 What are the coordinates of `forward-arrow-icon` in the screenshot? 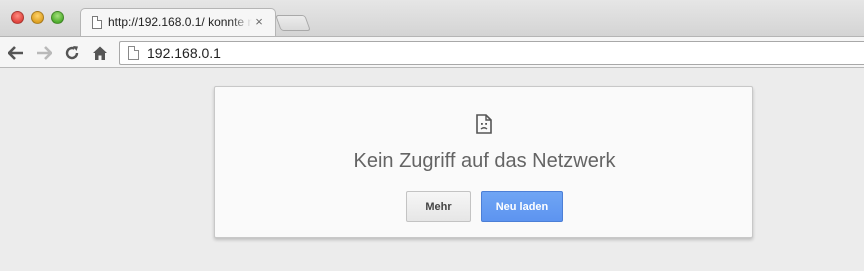 It's located at (44, 53).